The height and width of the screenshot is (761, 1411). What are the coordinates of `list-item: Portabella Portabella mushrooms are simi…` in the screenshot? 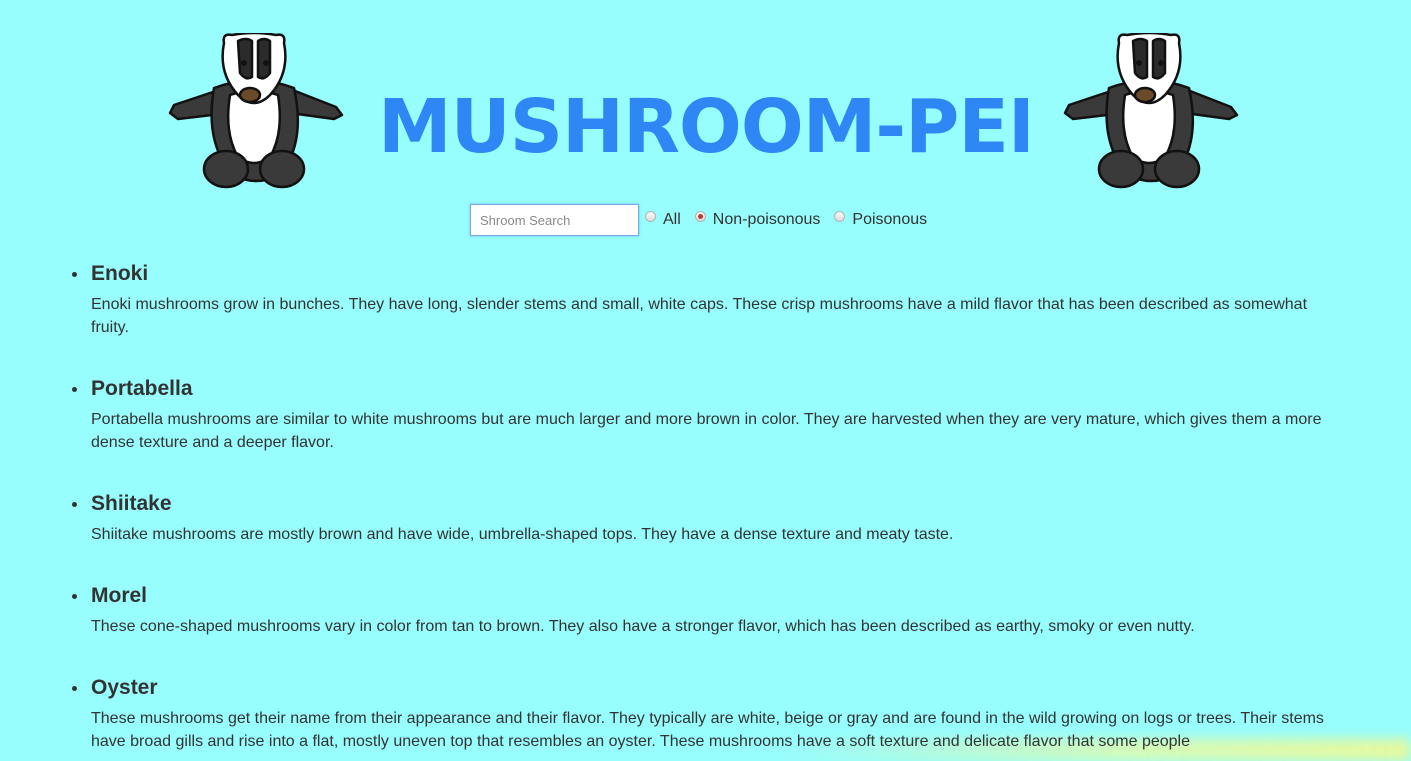 It's located at (702, 430).